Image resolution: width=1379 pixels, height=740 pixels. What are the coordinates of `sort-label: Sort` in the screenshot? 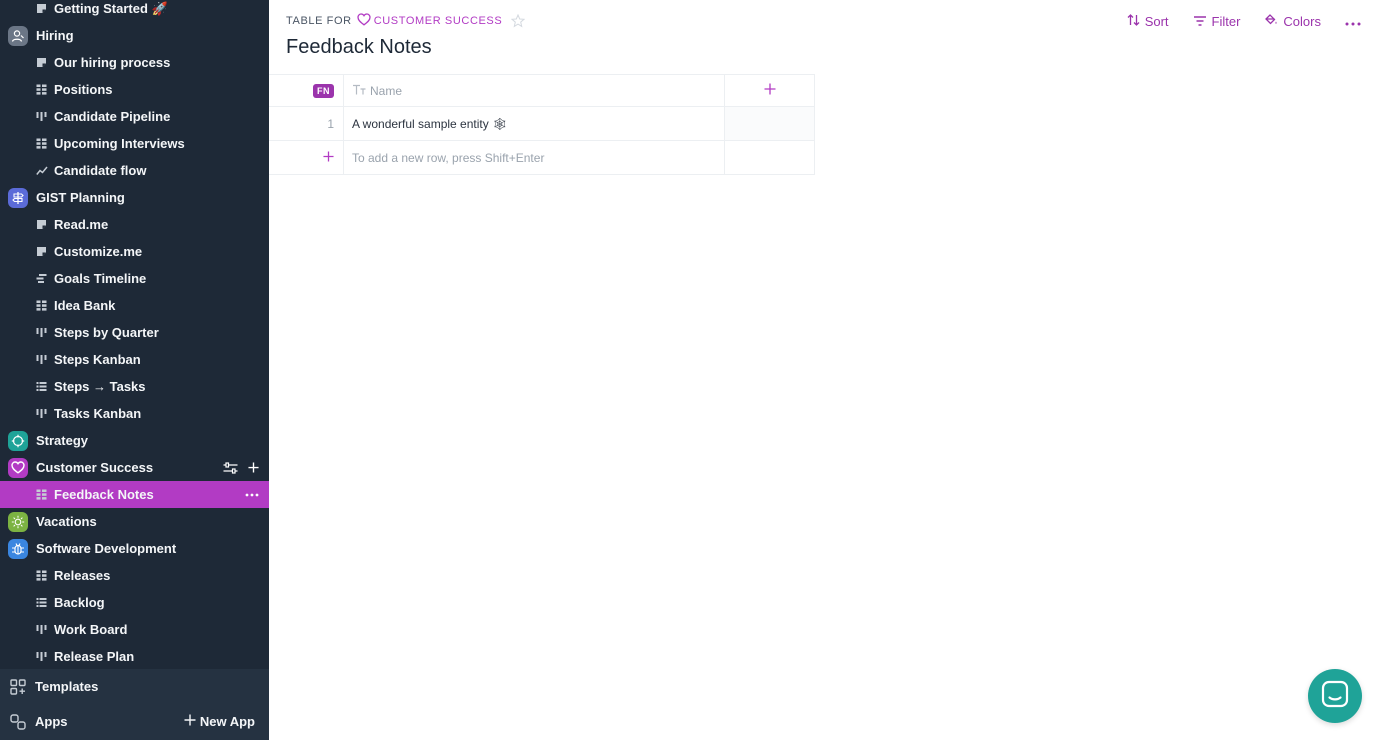 It's located at (1156, 21).